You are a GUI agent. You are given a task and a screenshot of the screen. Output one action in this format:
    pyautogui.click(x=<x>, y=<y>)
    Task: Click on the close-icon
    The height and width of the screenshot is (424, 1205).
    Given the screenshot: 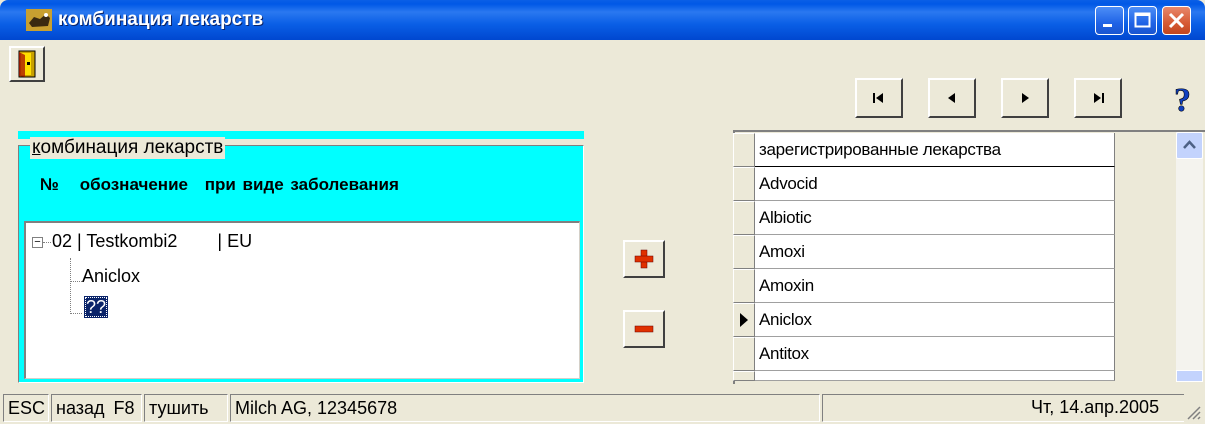 What is the action you would take?
    pyautogui.click(x=1176, y=20)
    